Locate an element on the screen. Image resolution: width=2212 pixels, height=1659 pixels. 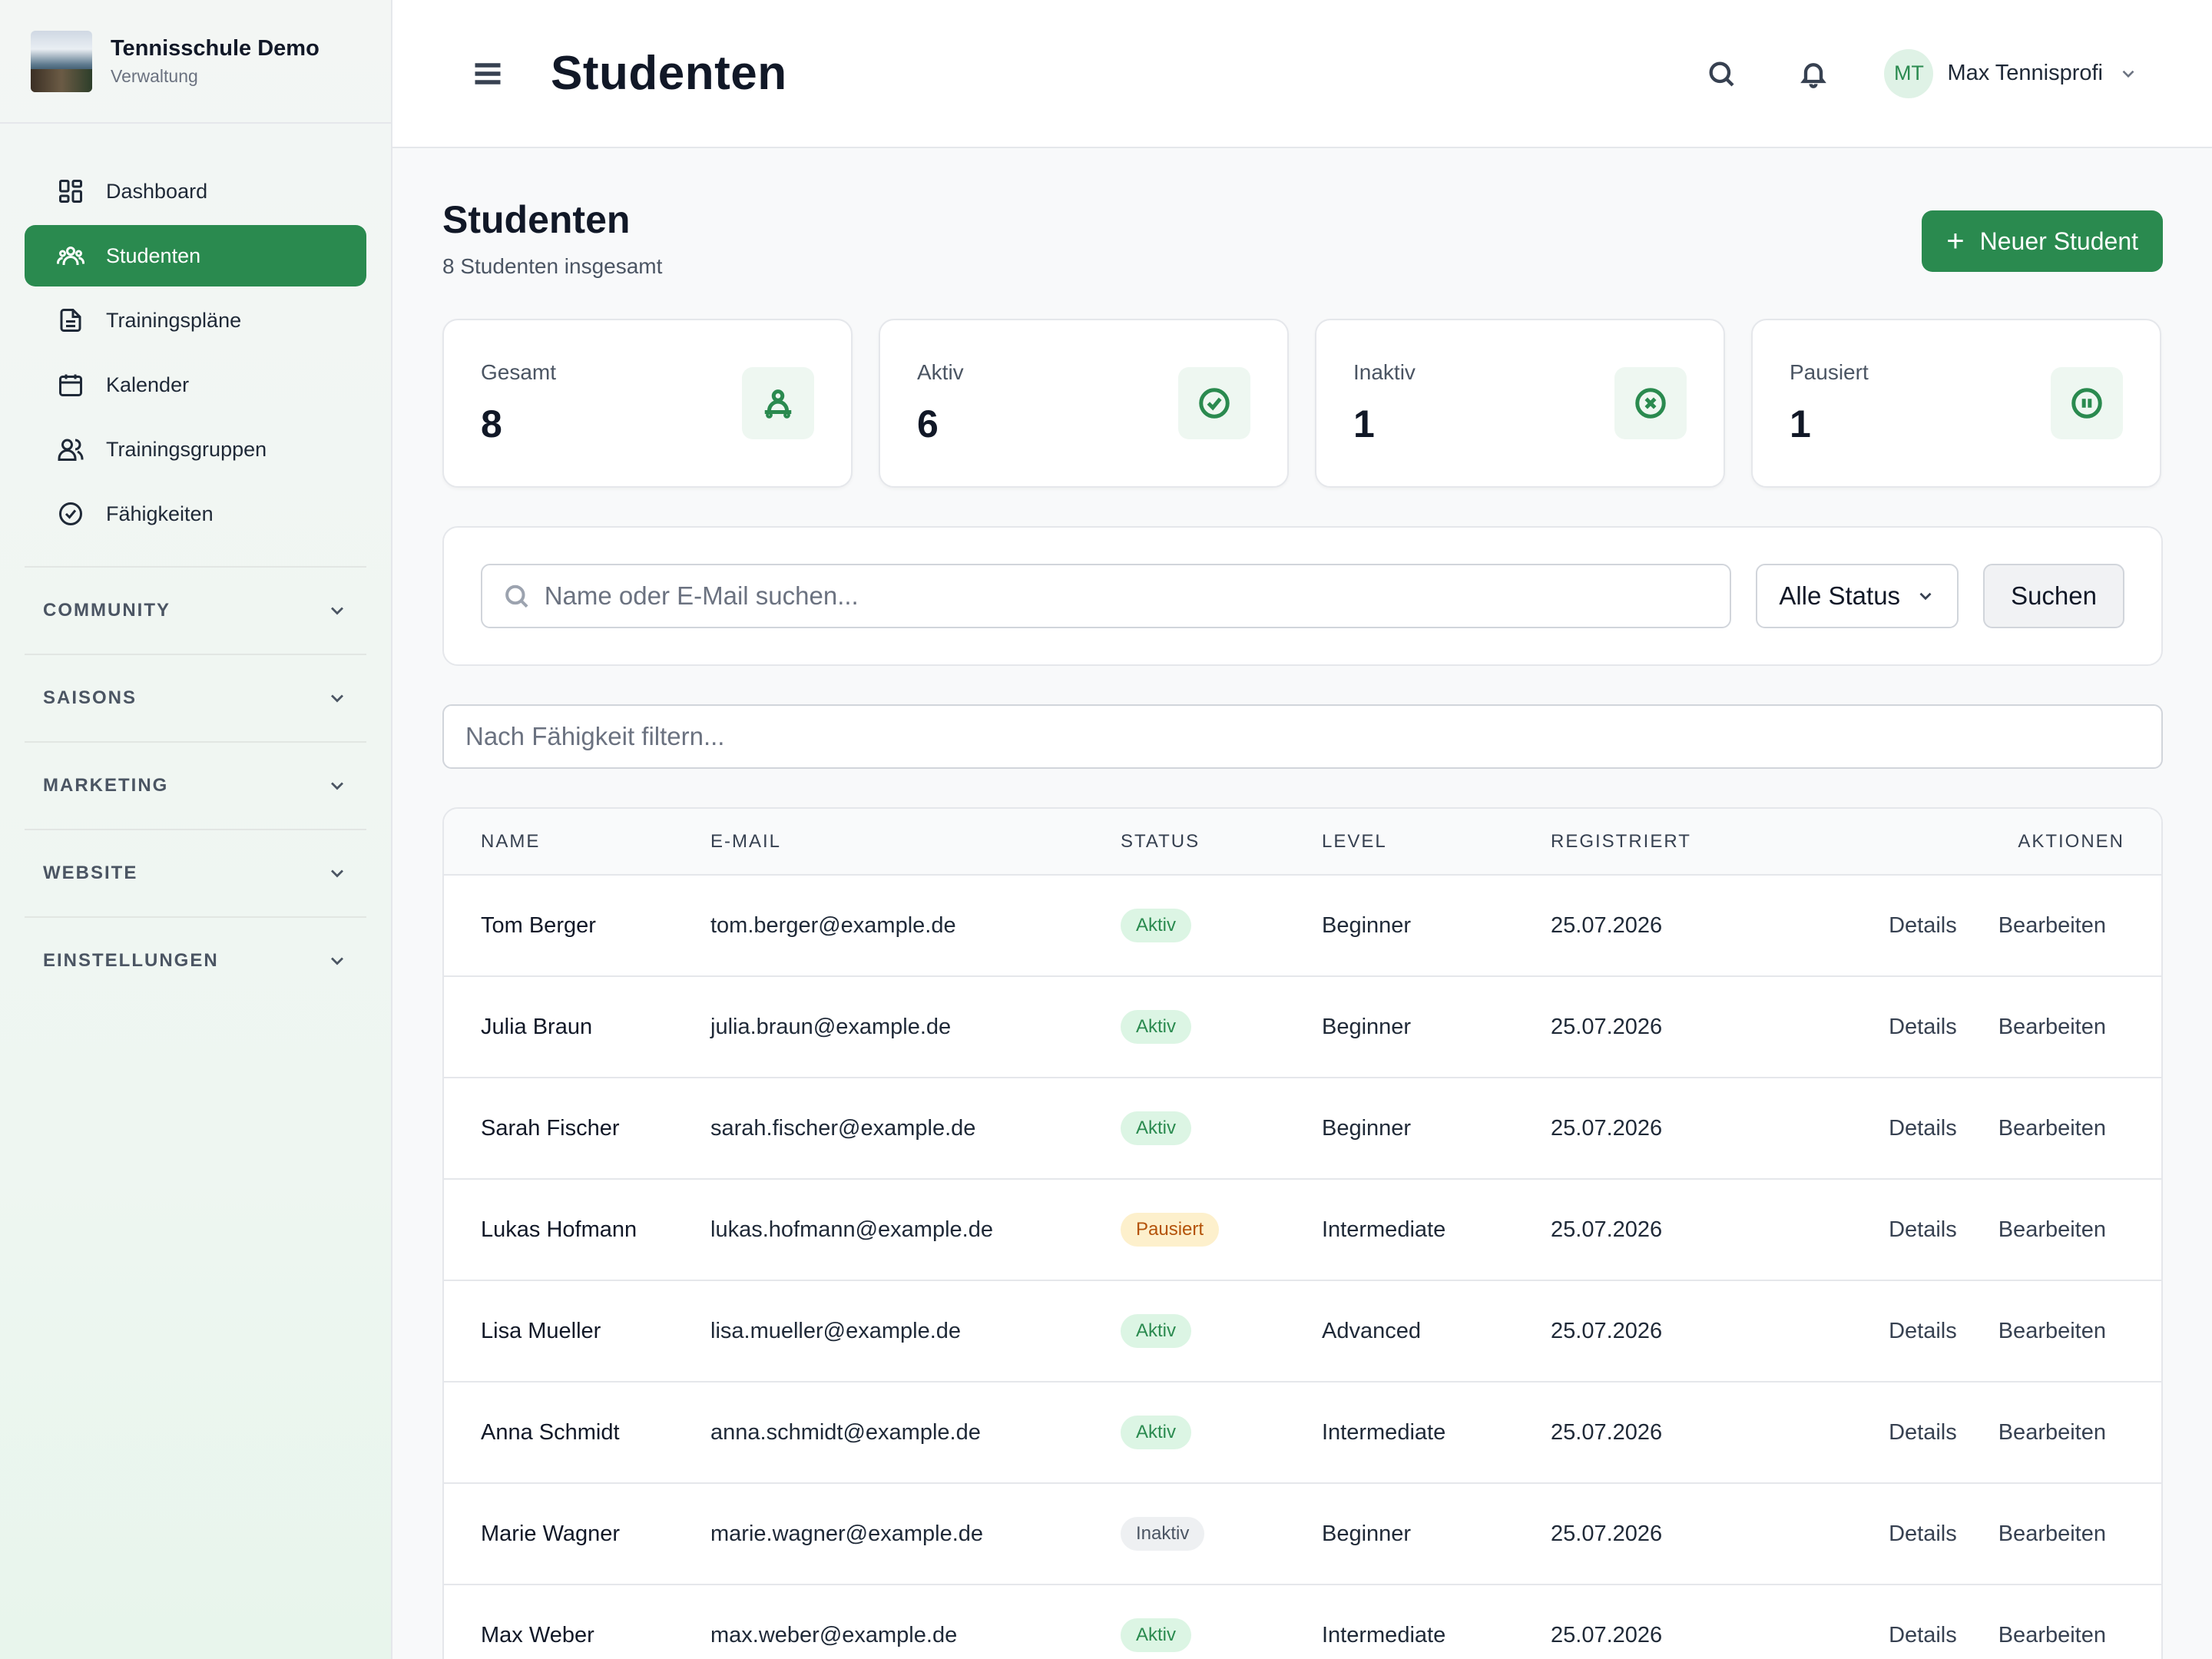
sidebar-item-faehigkeiten: Fähigkeiten is located at coordinates (196, 514).